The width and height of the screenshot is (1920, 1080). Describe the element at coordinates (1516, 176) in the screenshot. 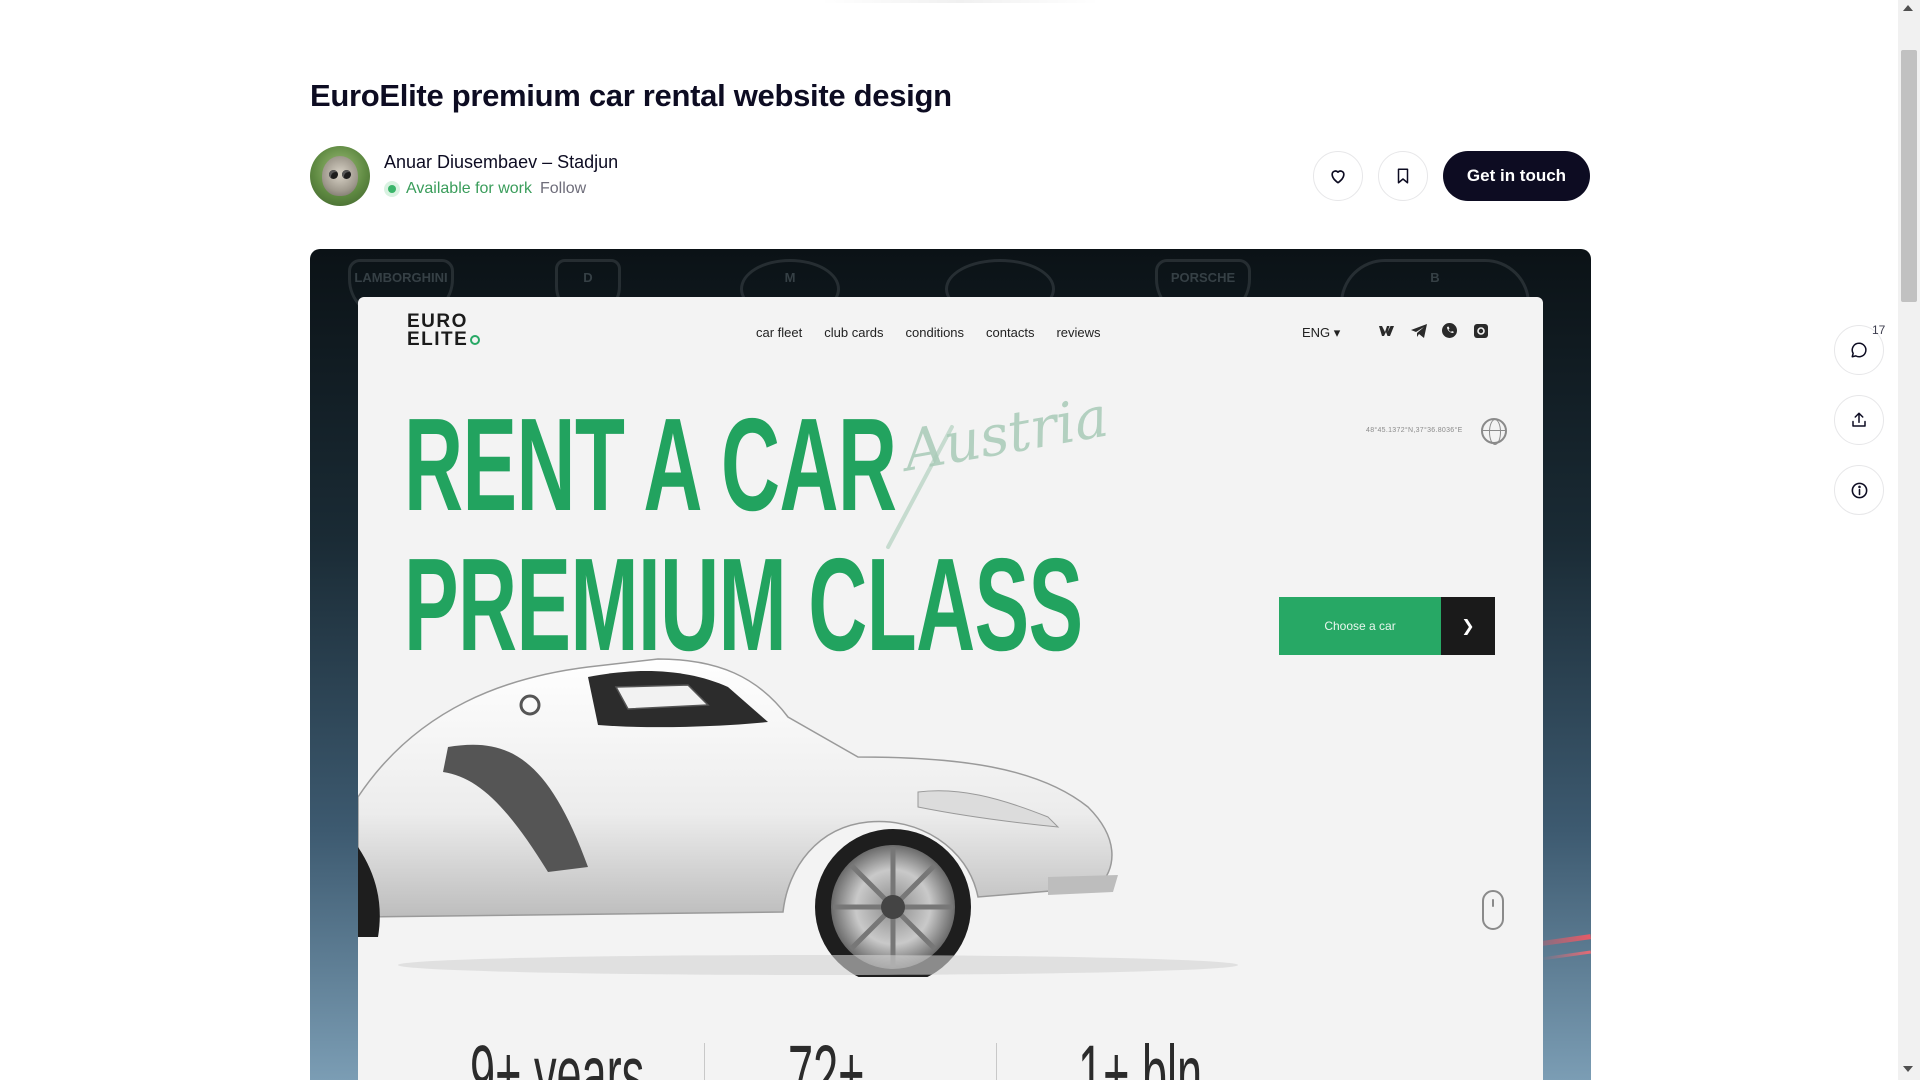

I see `get-in-touch-button: Get in touch` at that location.